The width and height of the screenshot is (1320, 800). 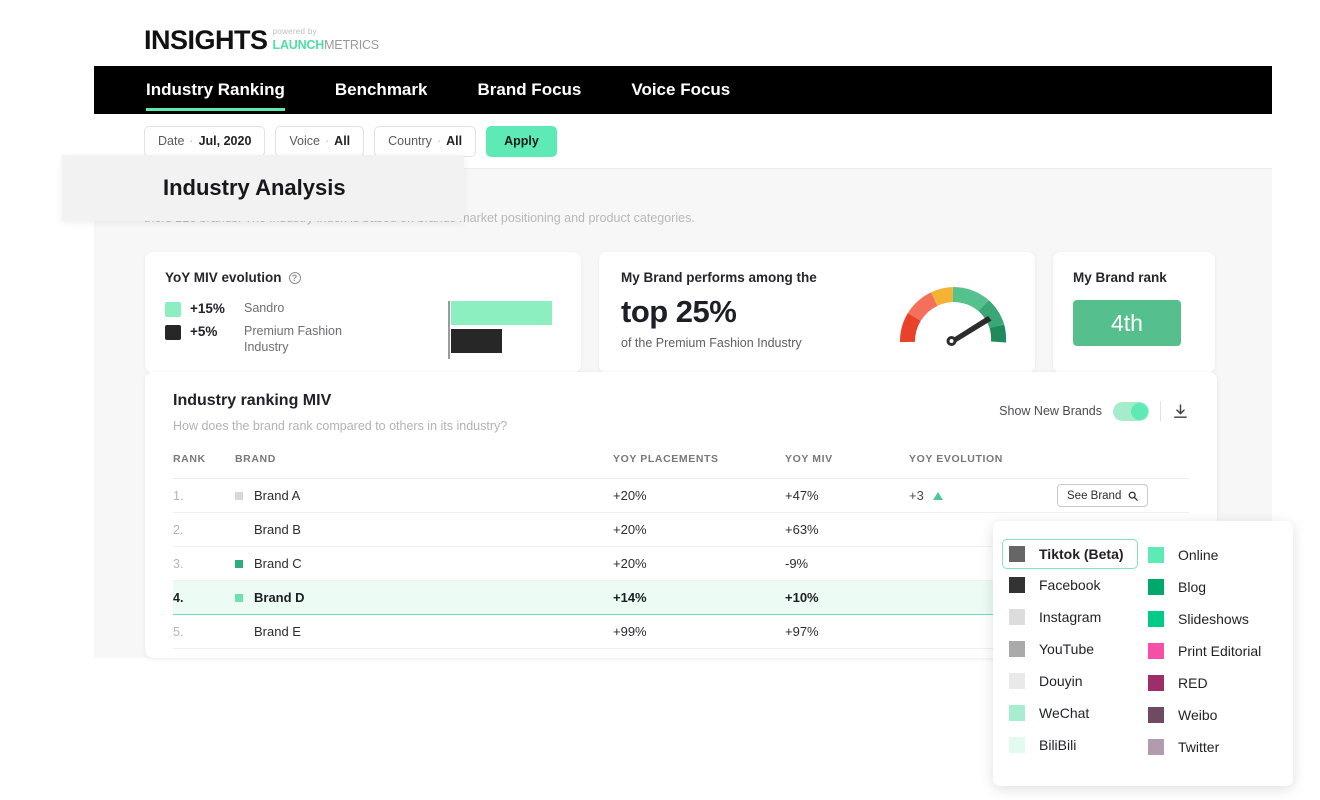 What do you see at coordinates (1212, 587) in the screenshot?
I see `legend-item-blog: Blog` at bounding box center [1212, 587].